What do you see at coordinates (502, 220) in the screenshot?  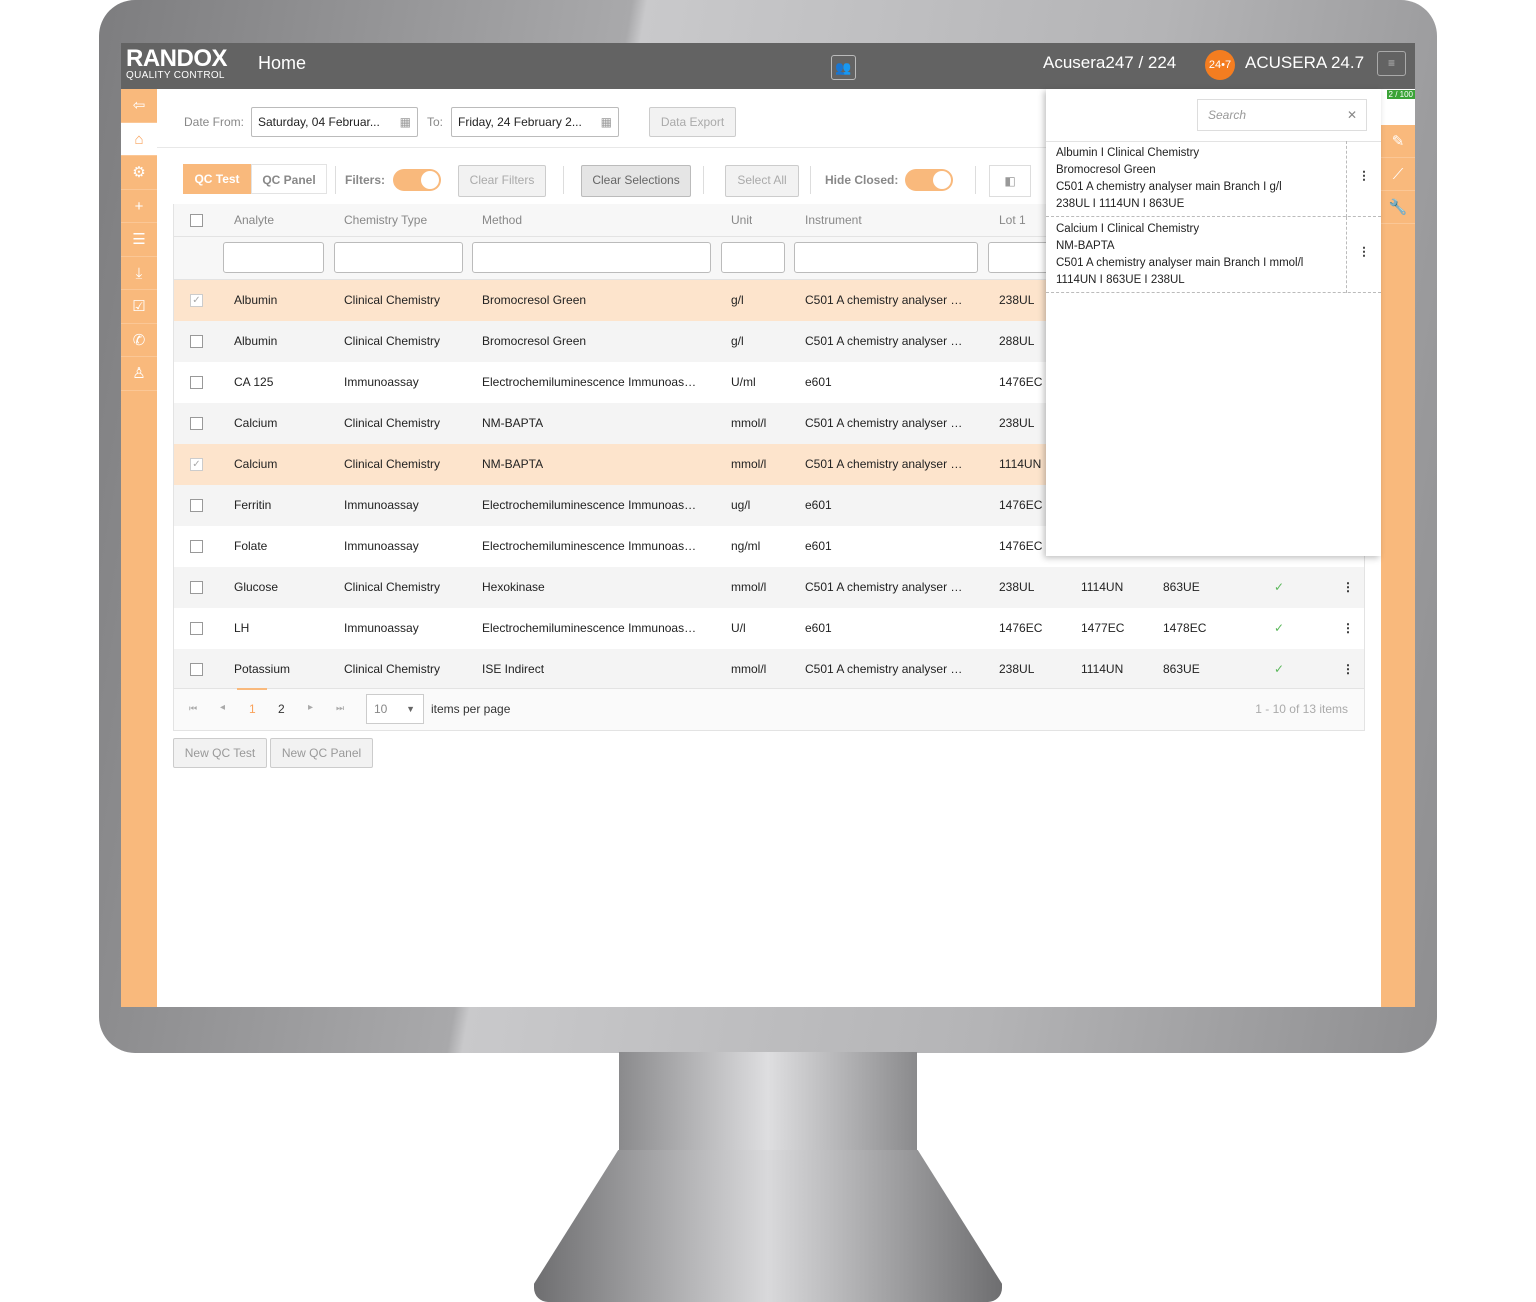 I see `column-header-method: Method` at bounding box center [502, 220].